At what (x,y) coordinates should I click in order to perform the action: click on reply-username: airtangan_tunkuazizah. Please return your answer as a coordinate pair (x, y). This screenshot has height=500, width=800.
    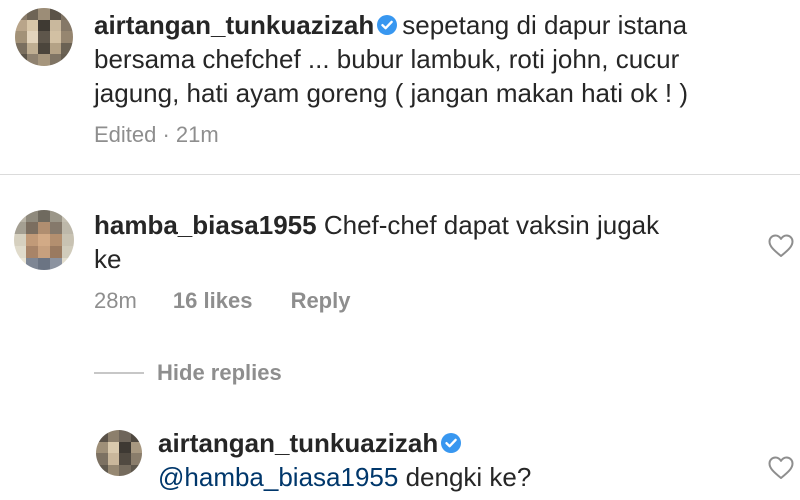
    Looking at the image, I should click on (298, 443).